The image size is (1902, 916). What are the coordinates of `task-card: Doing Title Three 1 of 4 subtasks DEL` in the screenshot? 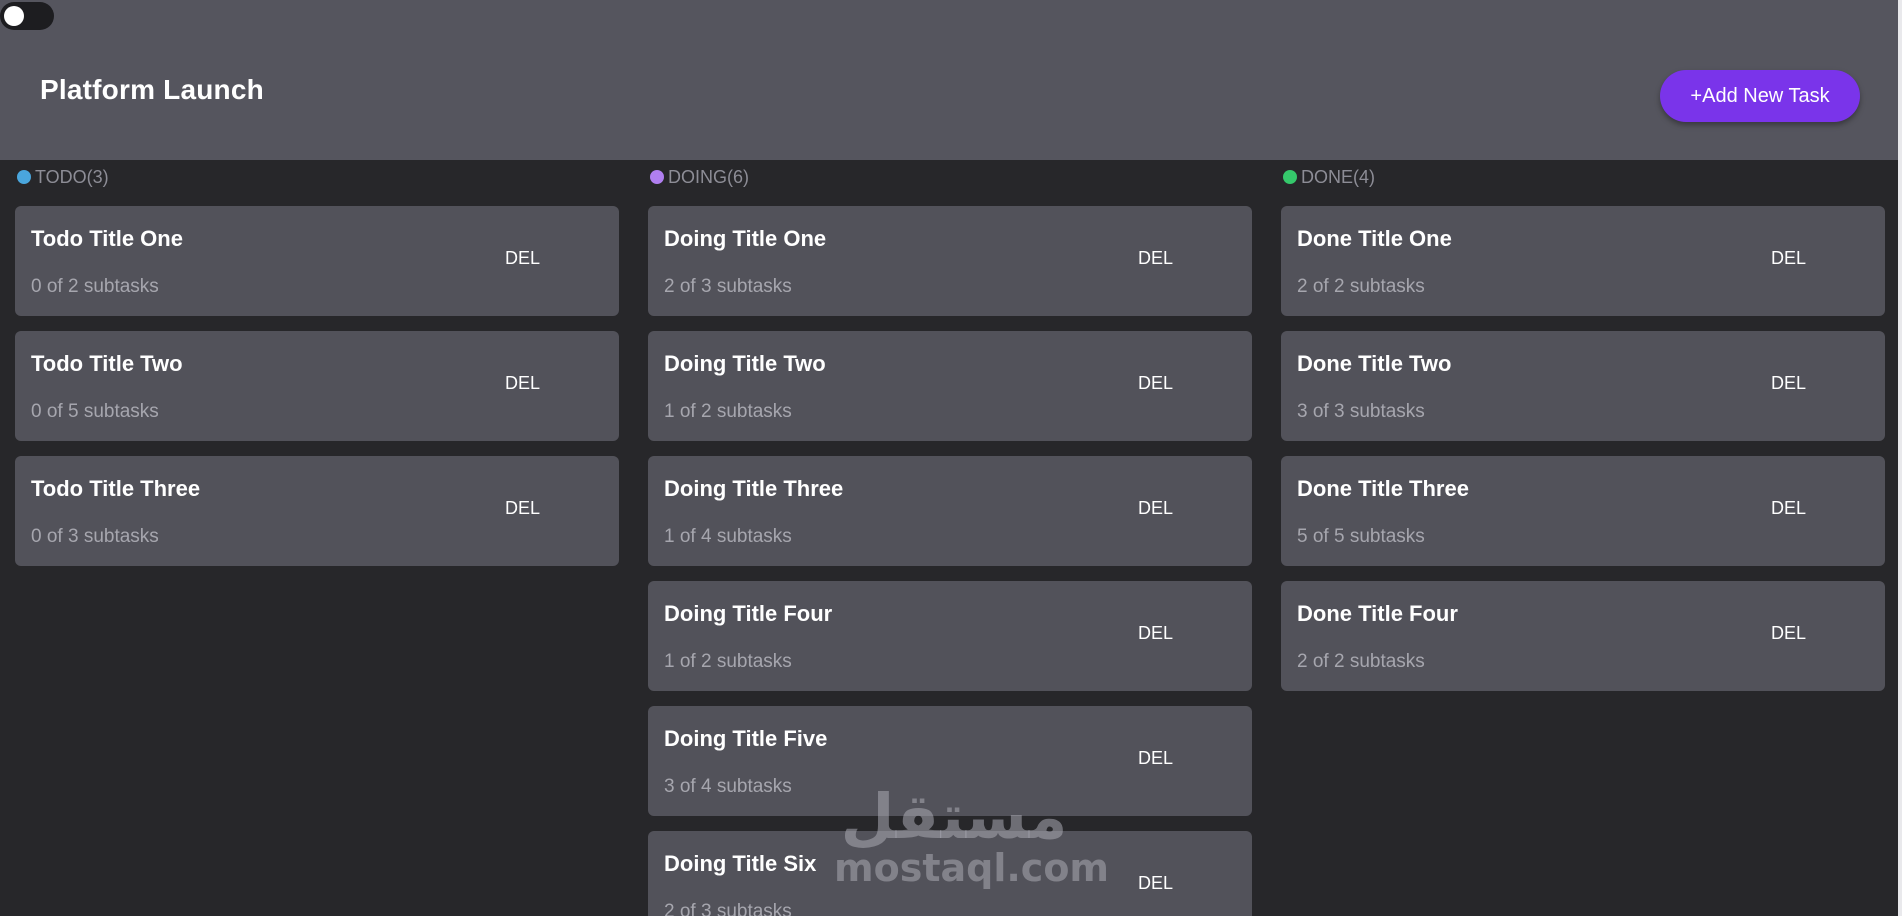 It's located at (950, 511).